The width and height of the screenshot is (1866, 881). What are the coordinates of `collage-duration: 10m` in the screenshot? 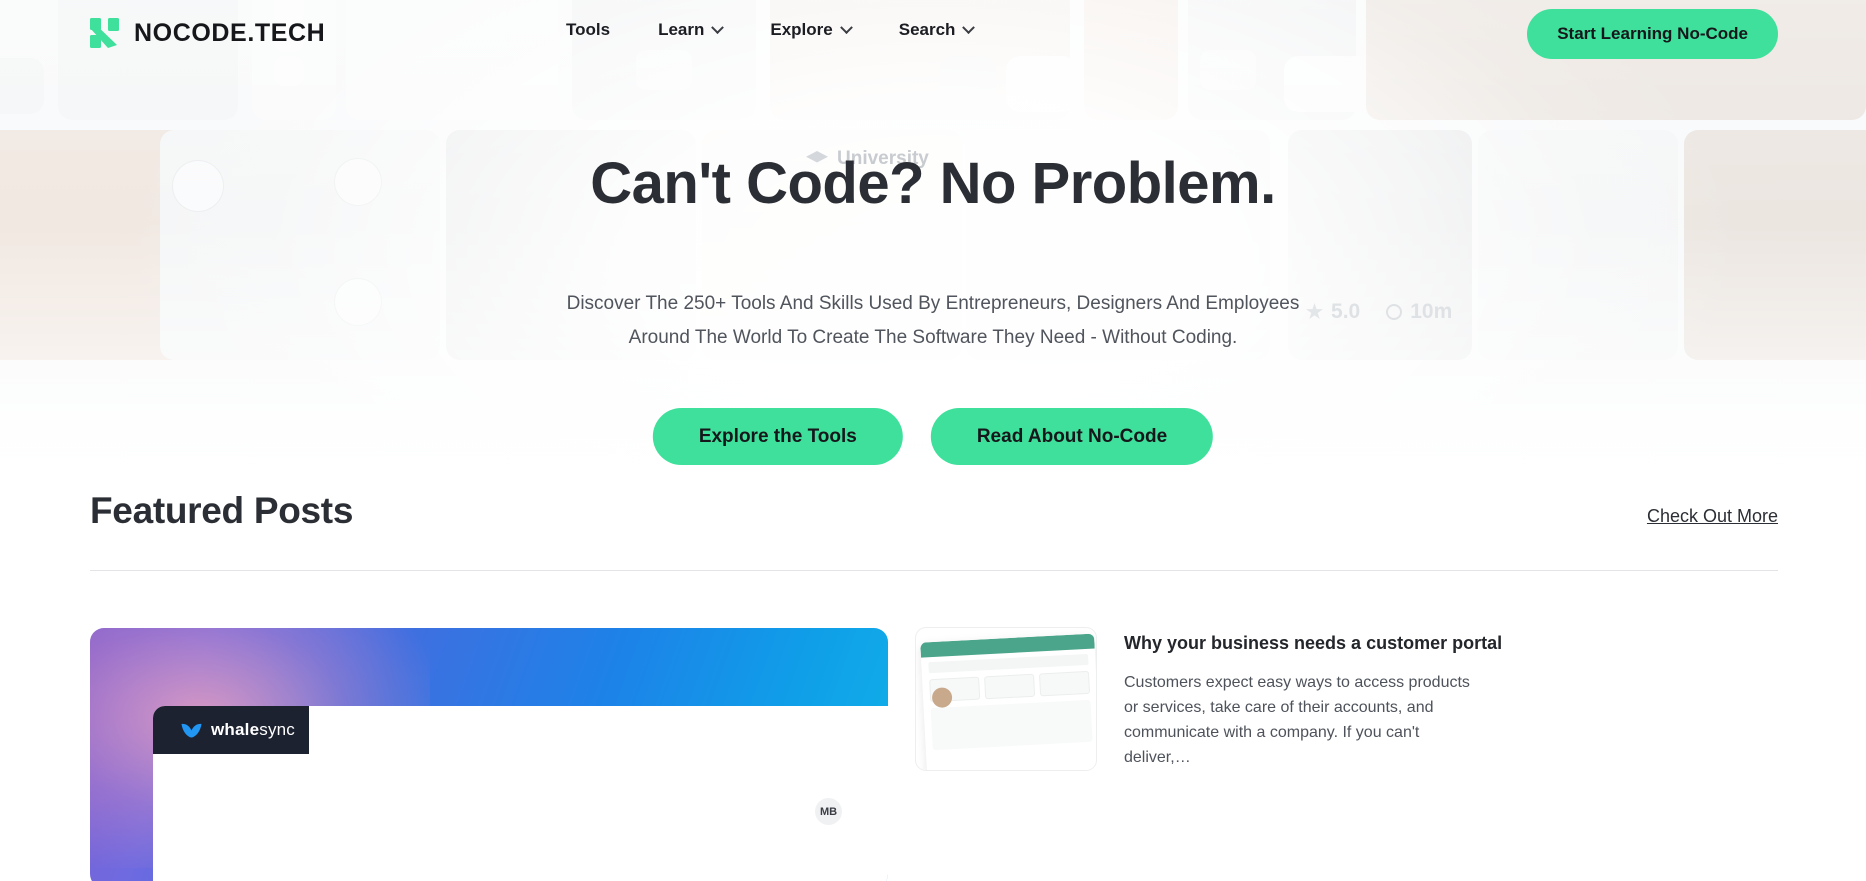 It's located at (1419, 312).